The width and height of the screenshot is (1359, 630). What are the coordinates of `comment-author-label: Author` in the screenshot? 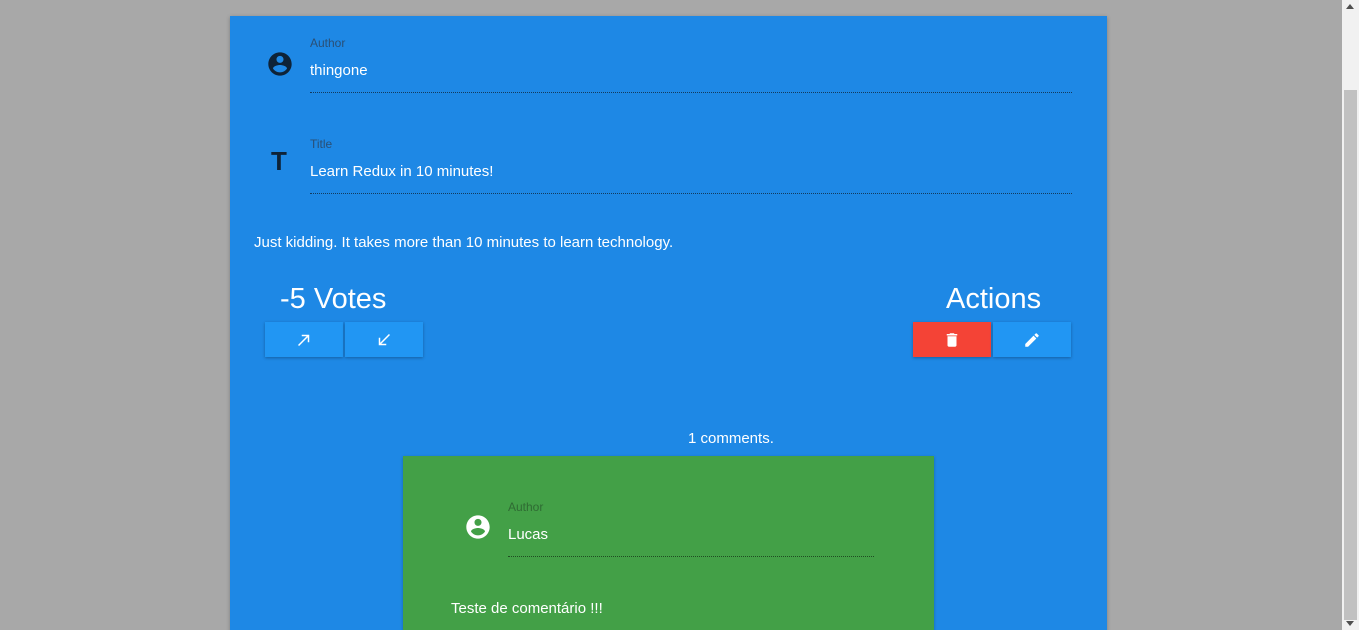 It's located at (526, 507).